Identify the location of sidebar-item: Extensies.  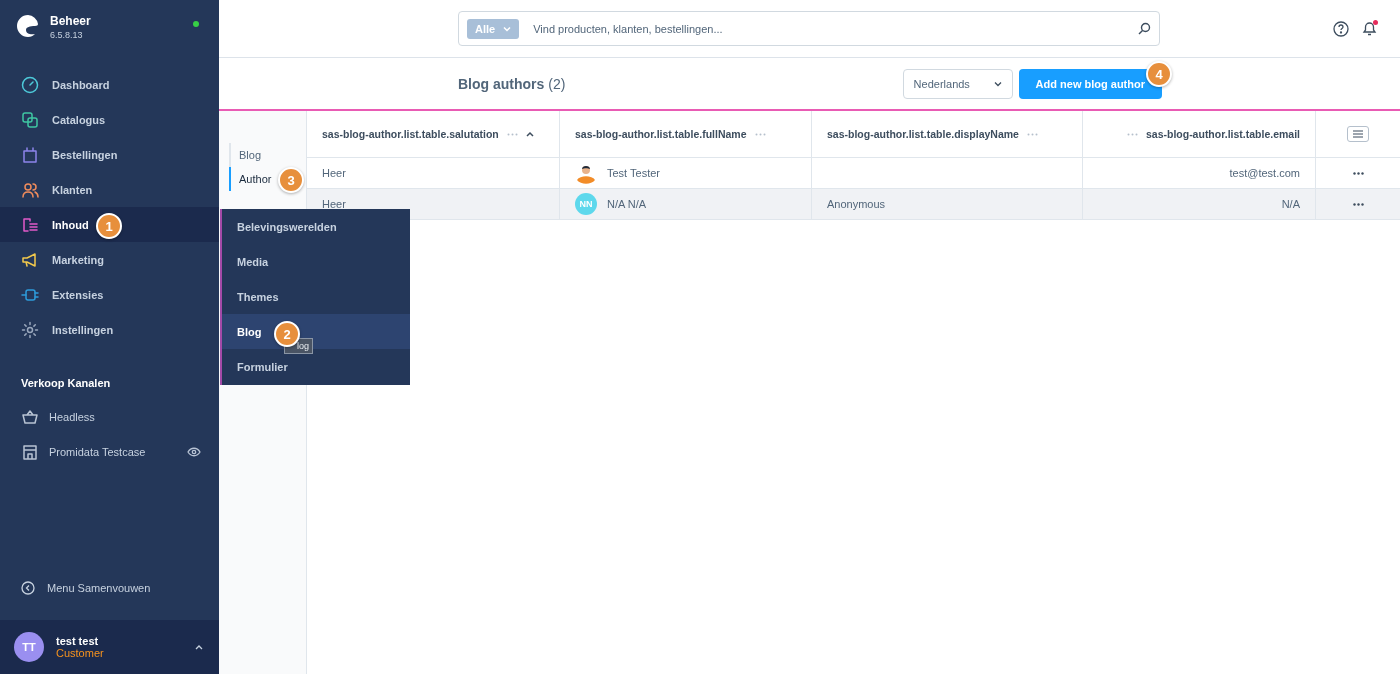
(109, 294).